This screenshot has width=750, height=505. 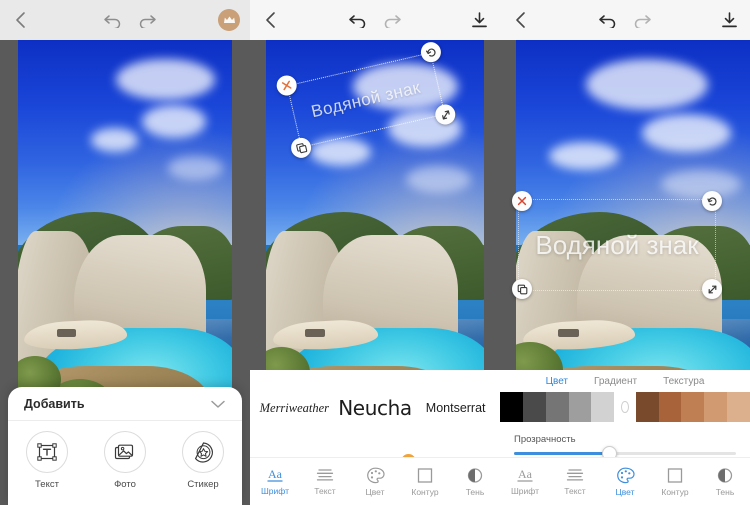 I want to click on watermark-object-3: Водяной знак, so click(x=617, y=245).